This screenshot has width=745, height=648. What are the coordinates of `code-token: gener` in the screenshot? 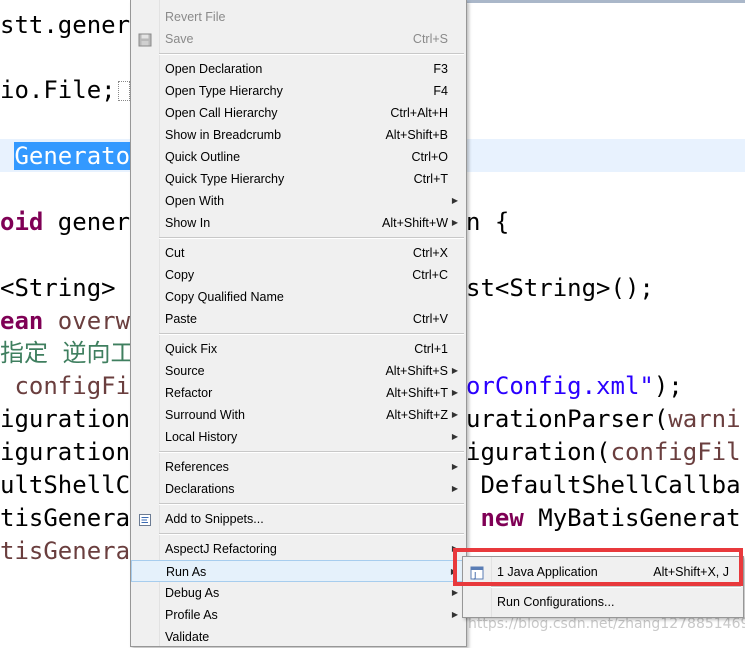 It's located at (87, 222).